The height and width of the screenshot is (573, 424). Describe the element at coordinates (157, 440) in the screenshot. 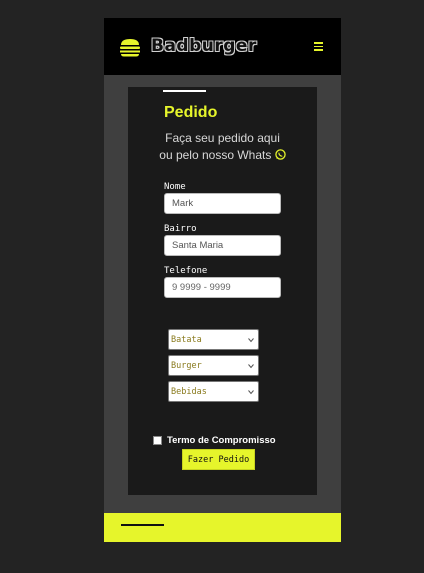

I see `terms-checkbox` at that location.